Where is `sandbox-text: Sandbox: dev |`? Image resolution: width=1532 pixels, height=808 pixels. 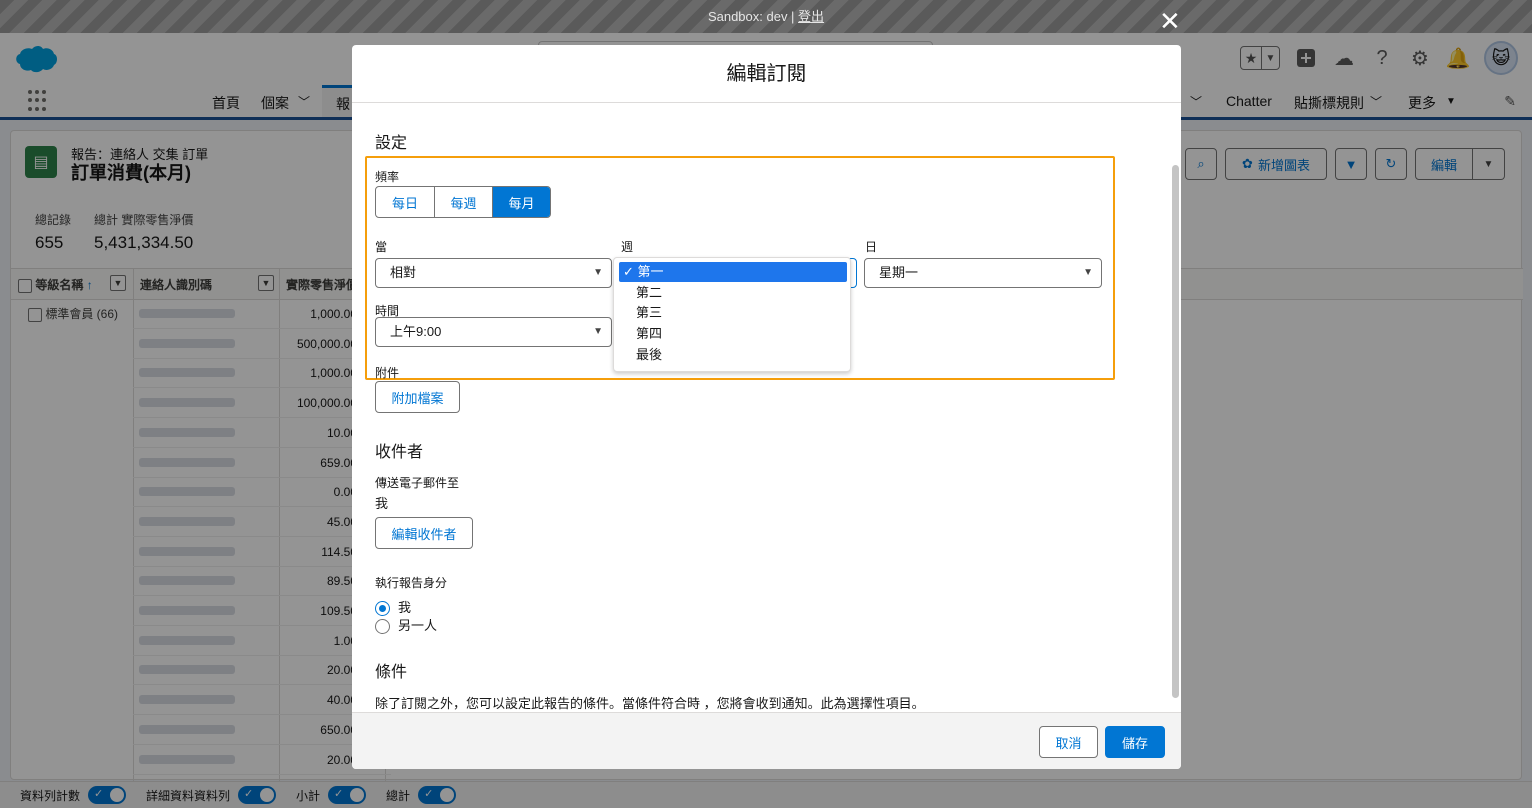 sandbox-text: Sandbox: dev | is located at coordinates (753, 16).